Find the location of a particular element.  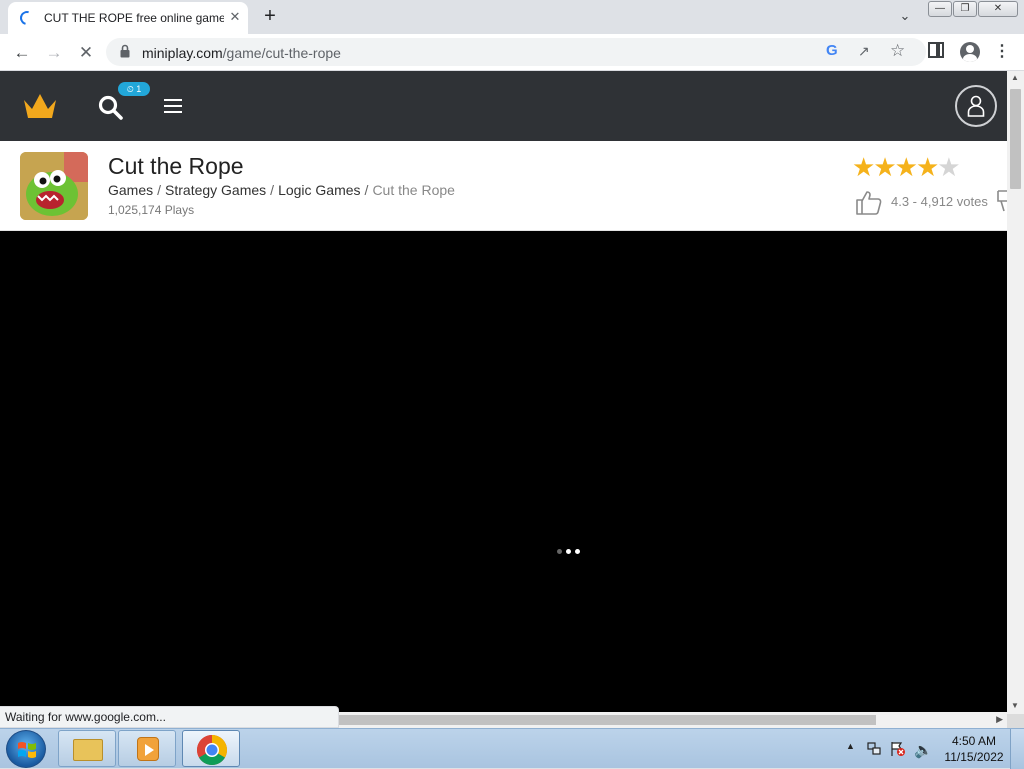

back-arrow-icon: ← is located at coordinates (22, 53).